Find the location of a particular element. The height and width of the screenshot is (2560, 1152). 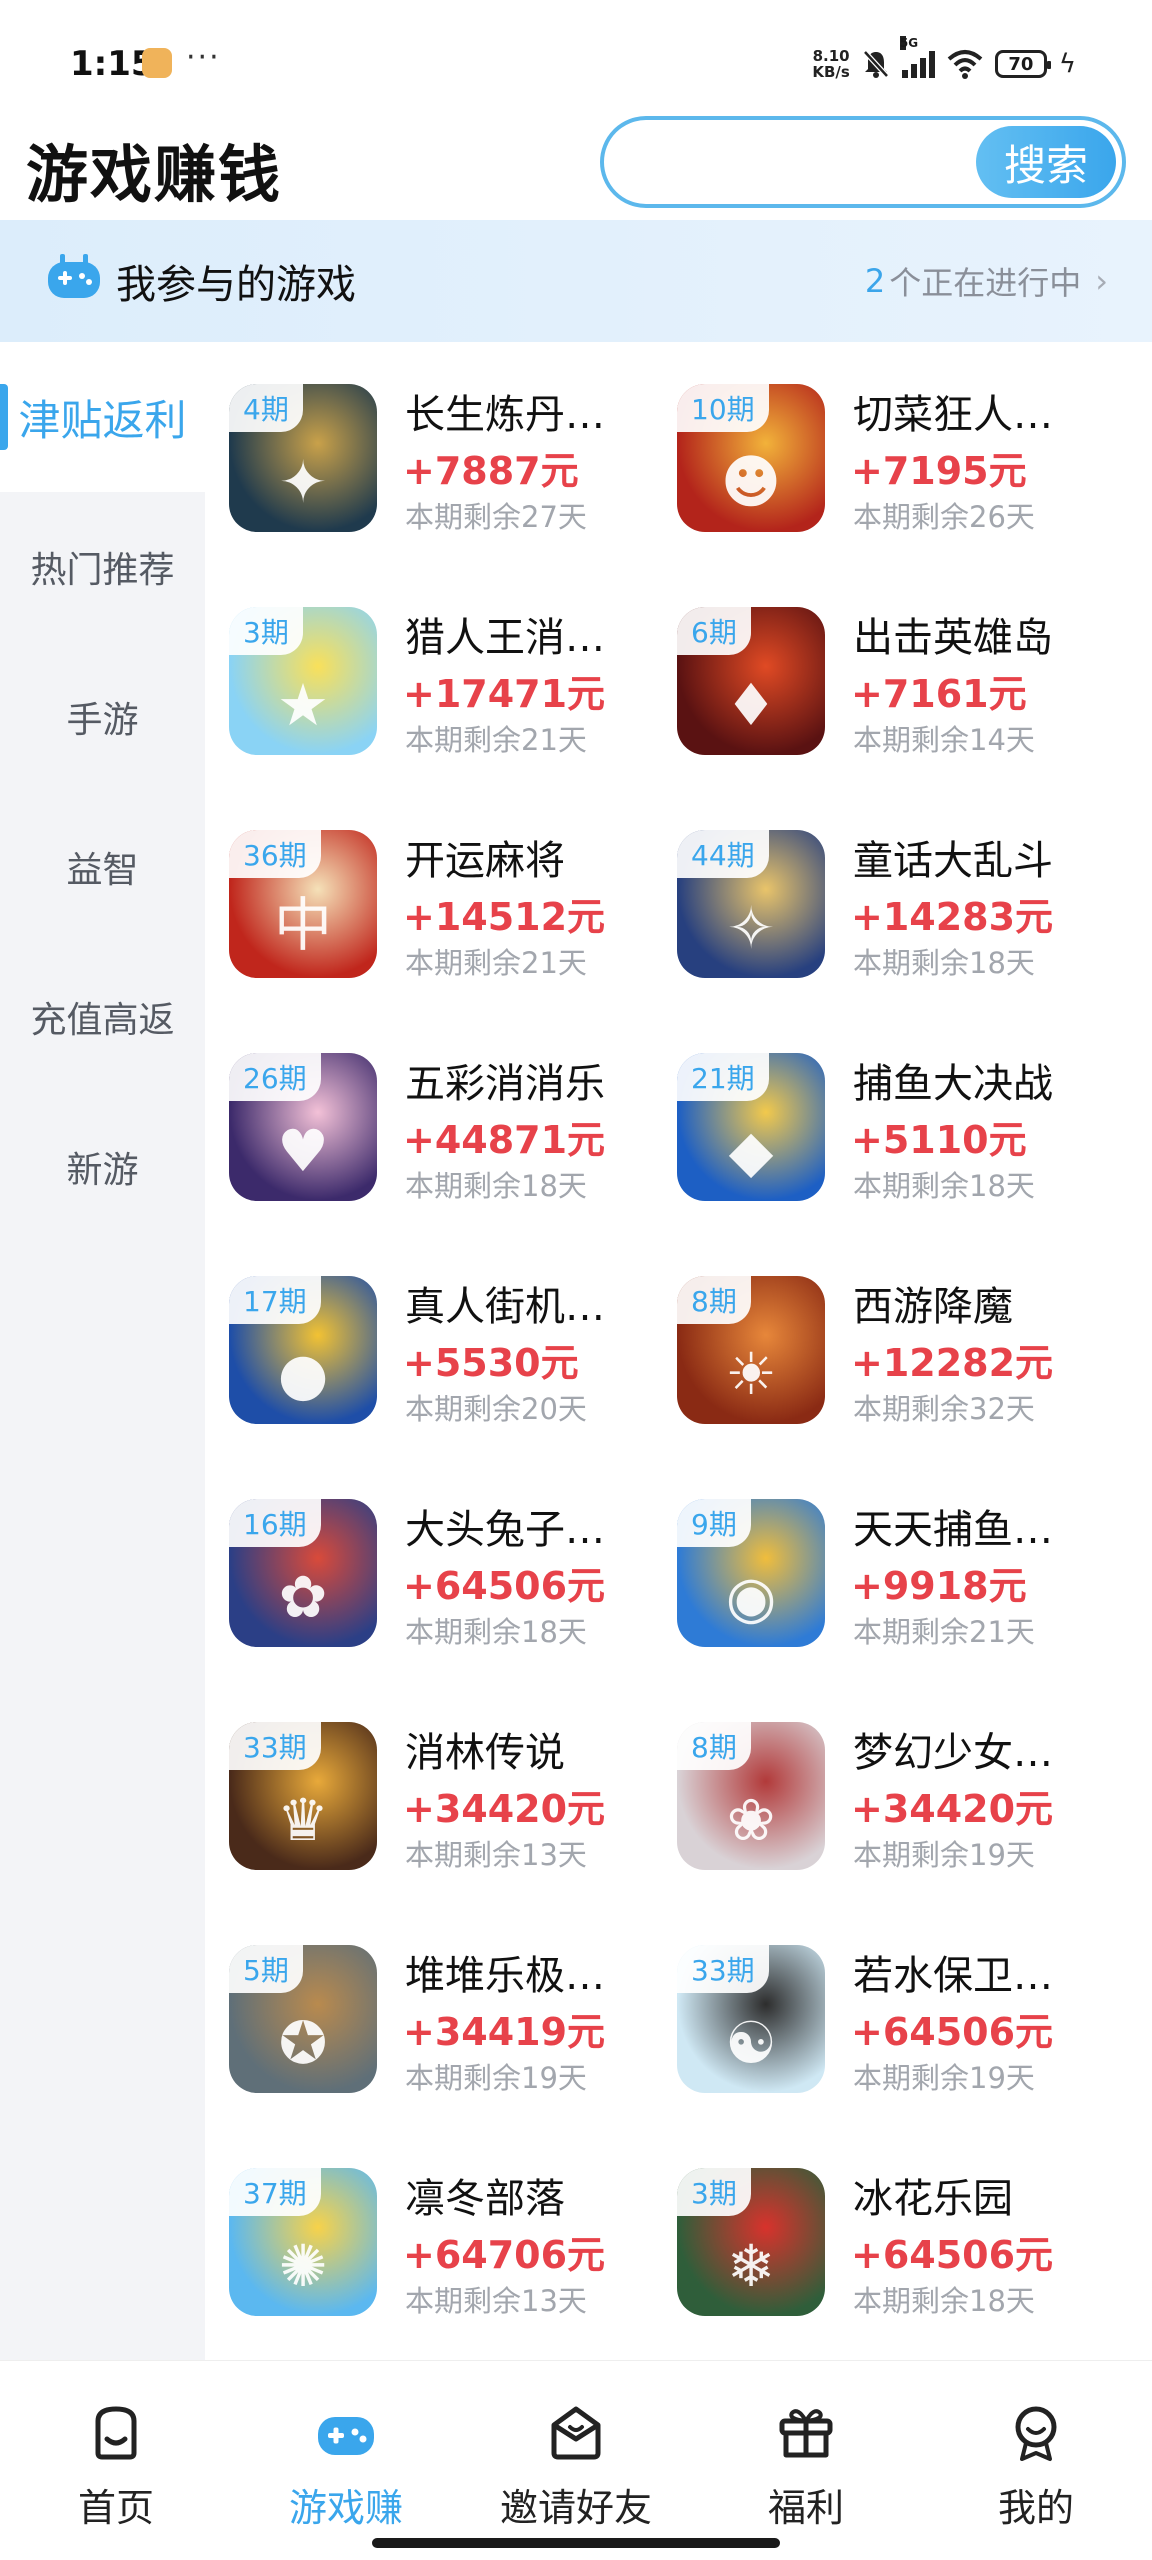

game-name: 童话大乱斗 is located at coordinates (953, 861).